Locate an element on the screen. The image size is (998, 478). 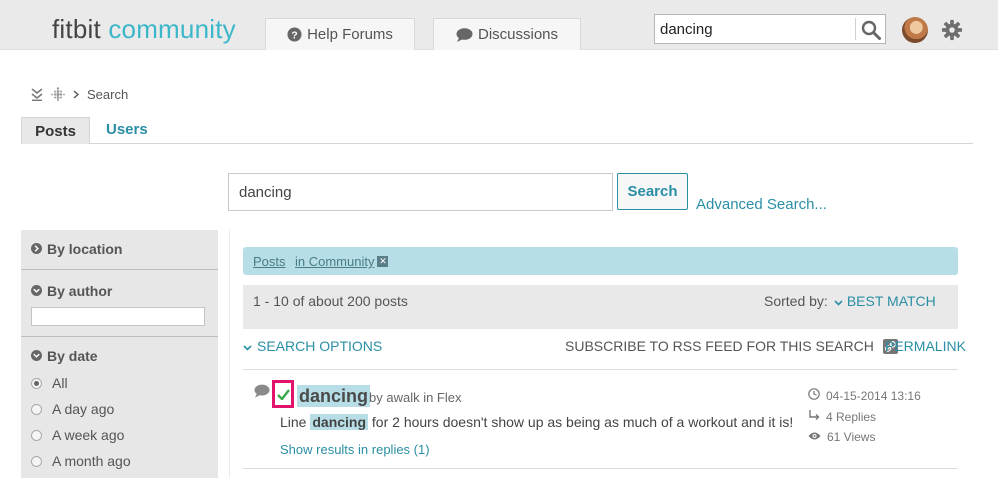
collapse-arrow-icon is located at coordinates (37, 94).